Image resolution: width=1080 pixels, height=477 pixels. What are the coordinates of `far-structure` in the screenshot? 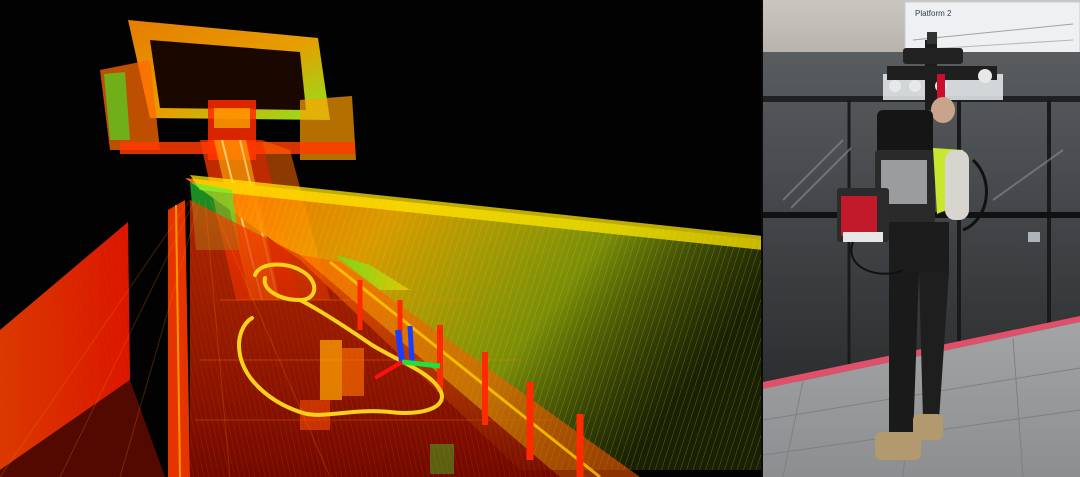 It's located at (228, 90).